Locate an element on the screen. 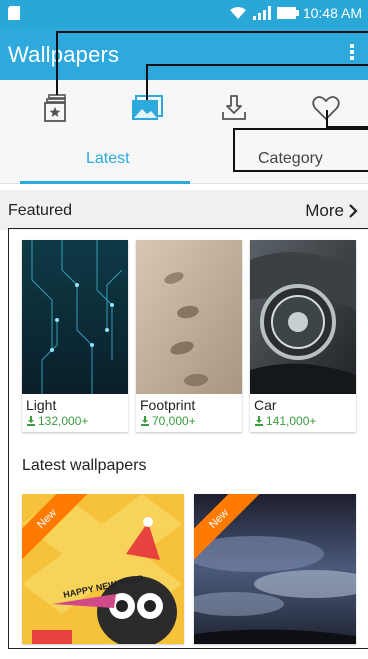  callout-line-download is located at coordinates (300, 150).